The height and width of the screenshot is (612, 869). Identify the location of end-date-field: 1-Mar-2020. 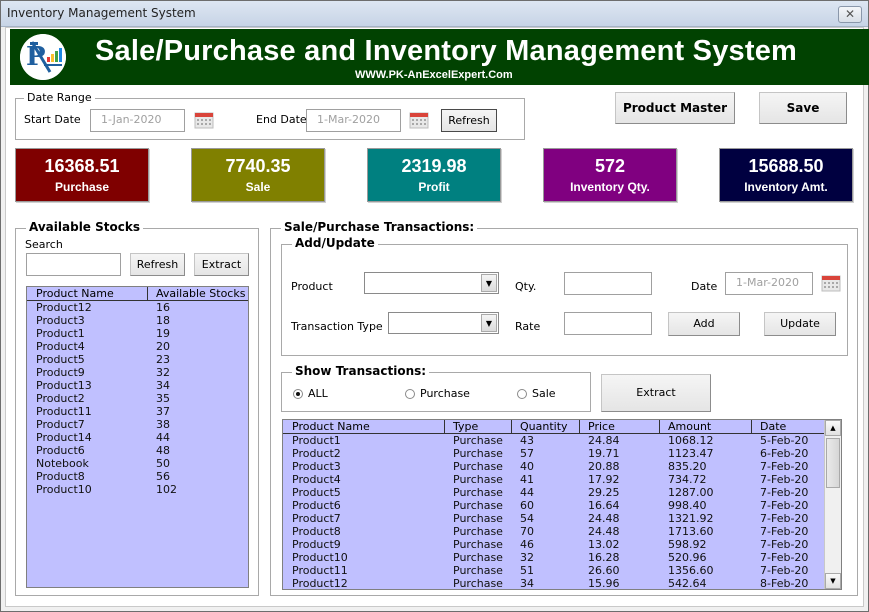
(353, 120).